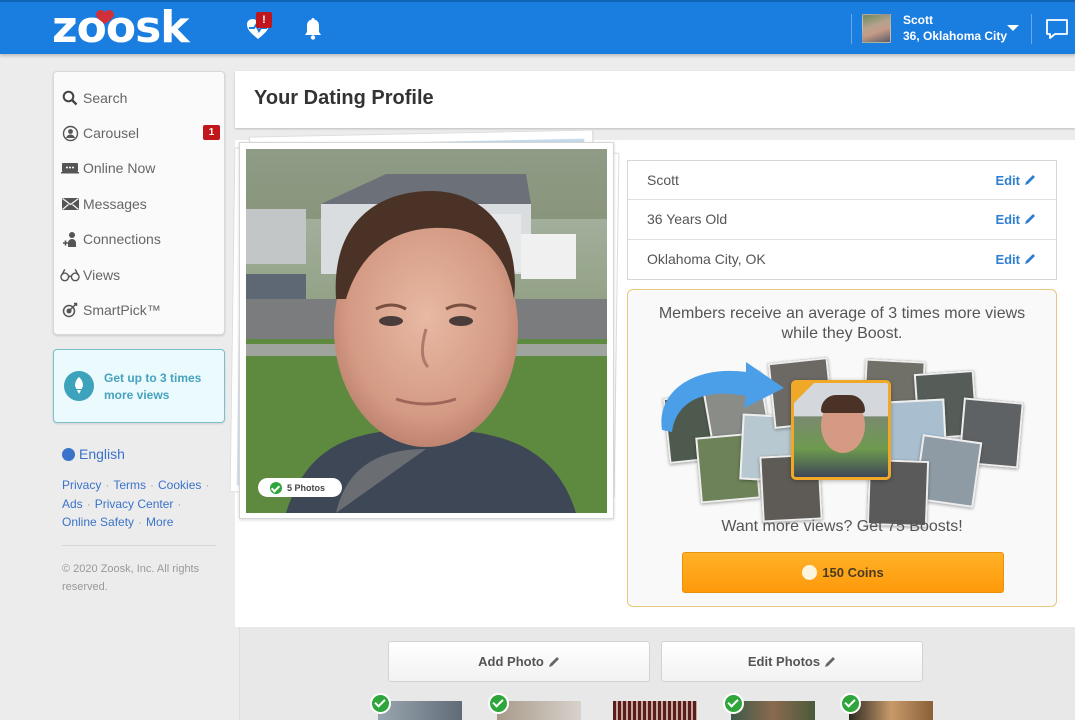 The height and width of the screenshot is (720, 1075). I want to click on boost-corner-icon, so click(804, 393).